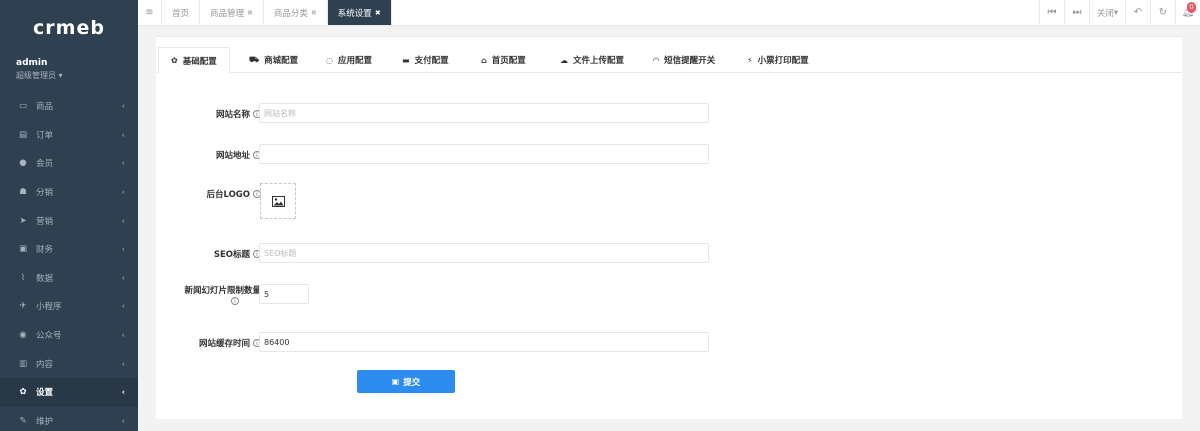 The width and height of the screenshot is (1200, 431). Describe the element at coordinates (69, 192) in the screenshot. I see `sidebar-item-3: ☗ 分销 ‹` at that location.